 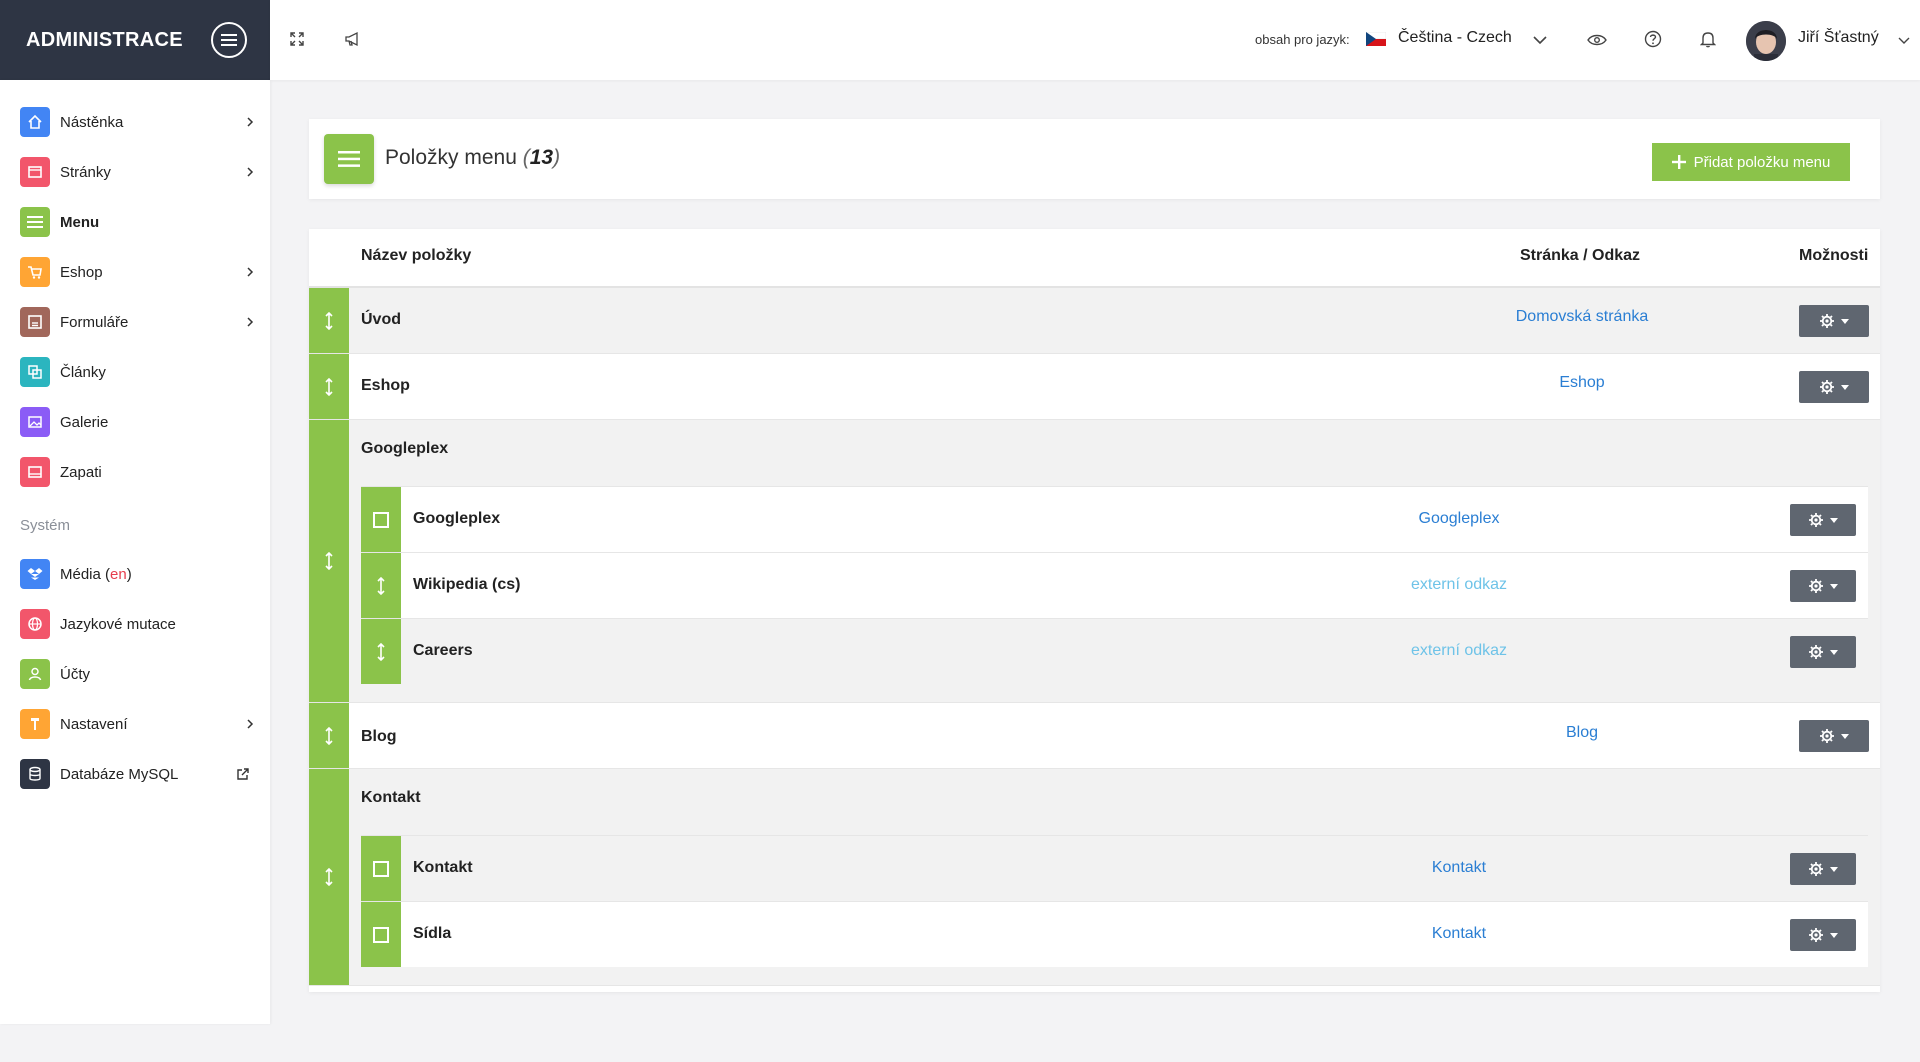 I want to click on add-menu-item-button: Přidat položku menu, so click(x=1751, y=162).